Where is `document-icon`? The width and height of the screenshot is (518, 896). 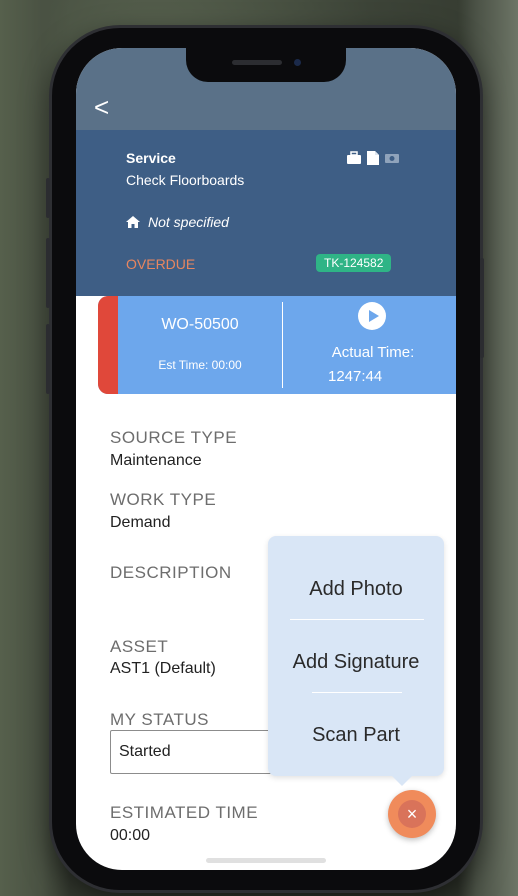 document-icon is located at coordinates (373, 158).